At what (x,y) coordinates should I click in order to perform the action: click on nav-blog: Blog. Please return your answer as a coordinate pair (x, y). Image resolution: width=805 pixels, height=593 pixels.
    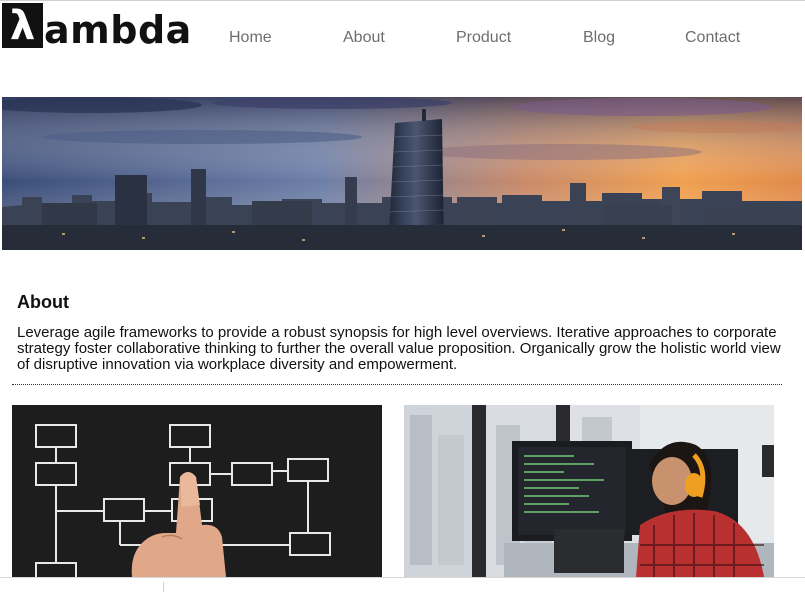
    Looking at the image, I should click on (599, 38).